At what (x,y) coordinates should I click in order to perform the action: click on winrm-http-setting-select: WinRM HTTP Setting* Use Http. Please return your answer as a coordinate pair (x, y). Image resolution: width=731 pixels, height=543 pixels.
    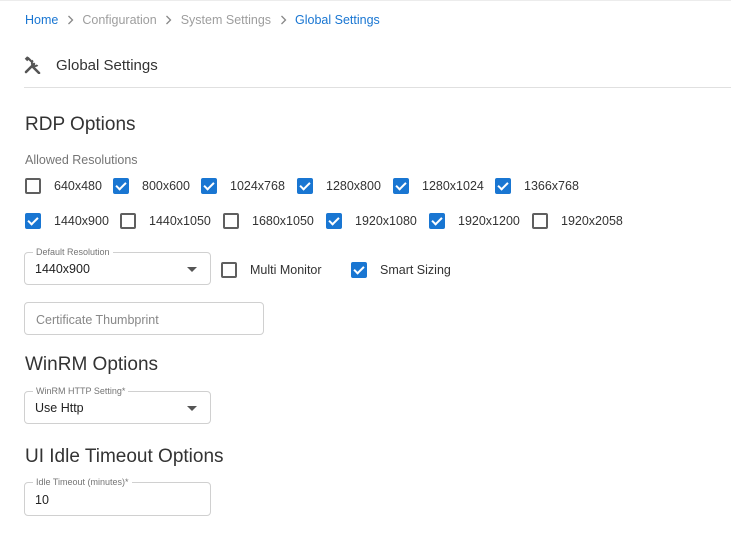
    Looking at the image, I should click on (117, 405).